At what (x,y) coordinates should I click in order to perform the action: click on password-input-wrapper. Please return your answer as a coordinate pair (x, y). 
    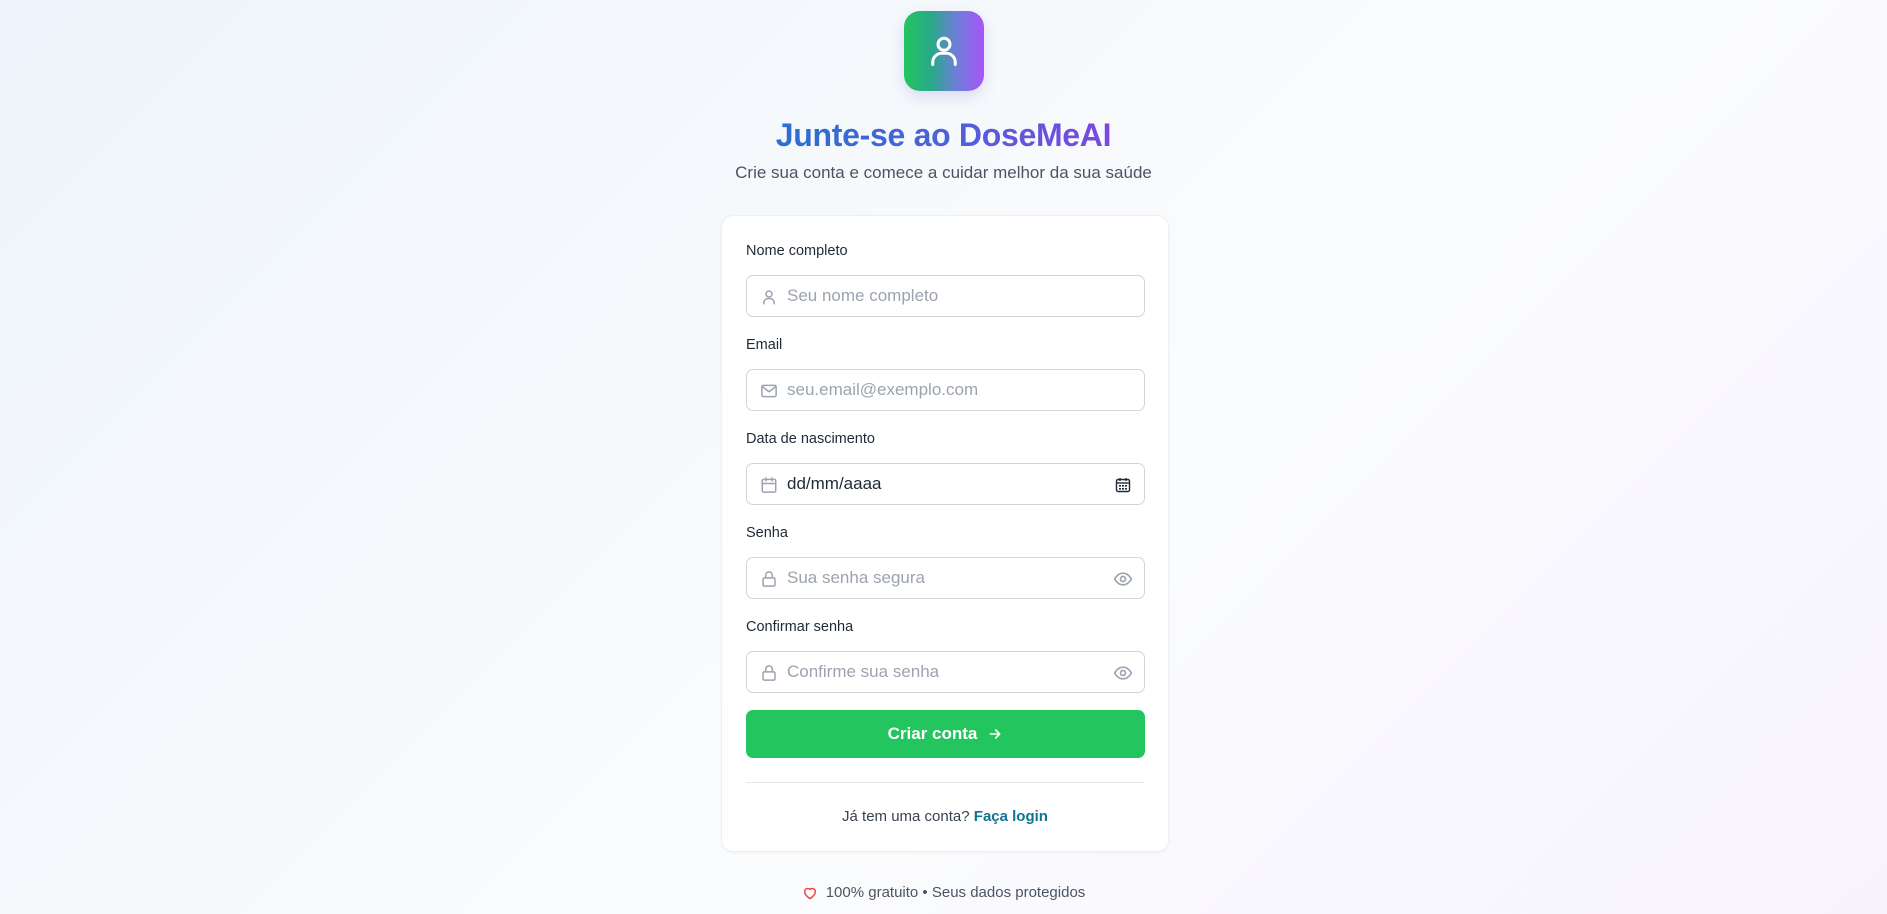
    Looking at the image, I should click on (945, 578).